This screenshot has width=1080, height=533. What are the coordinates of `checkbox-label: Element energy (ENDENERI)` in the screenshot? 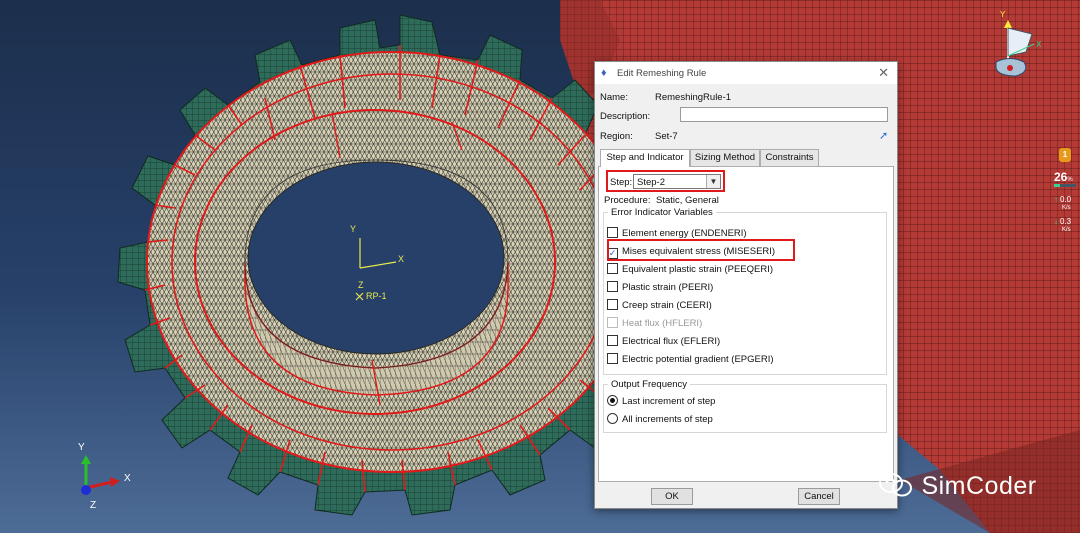 It's located at (684, 233).